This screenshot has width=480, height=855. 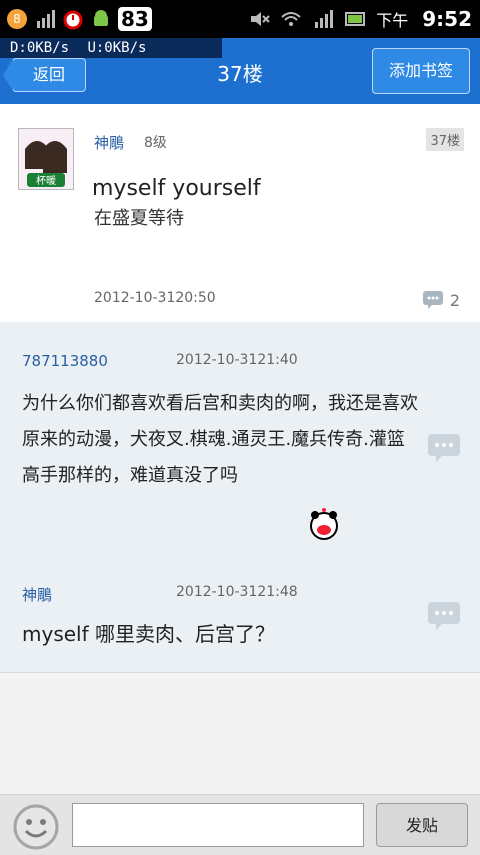 I want to click on back-button: 返回, so click(x=44, y=75).